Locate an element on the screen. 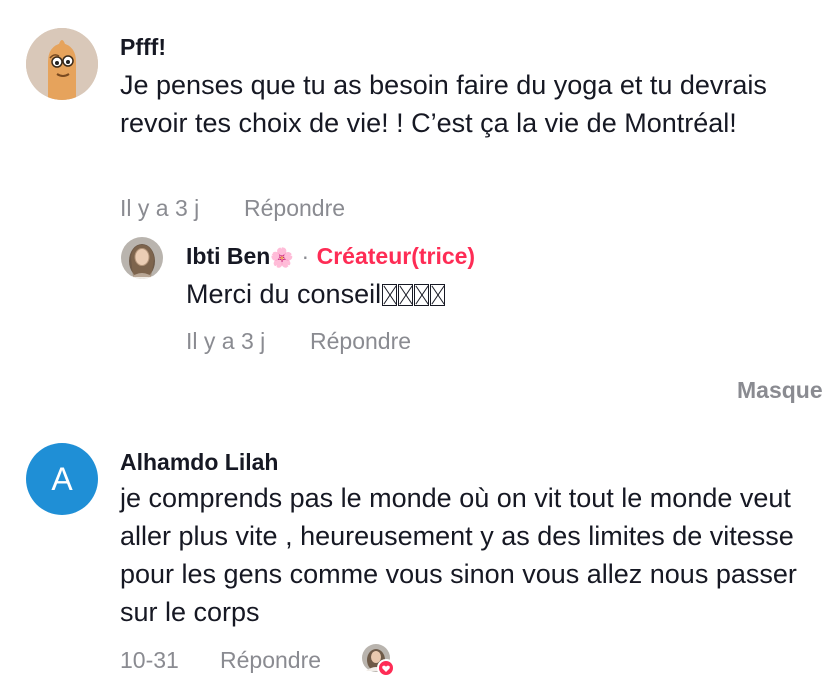 This screenshot has width=832, height=688. creator-like-icon is located at coordinates (378, 660).